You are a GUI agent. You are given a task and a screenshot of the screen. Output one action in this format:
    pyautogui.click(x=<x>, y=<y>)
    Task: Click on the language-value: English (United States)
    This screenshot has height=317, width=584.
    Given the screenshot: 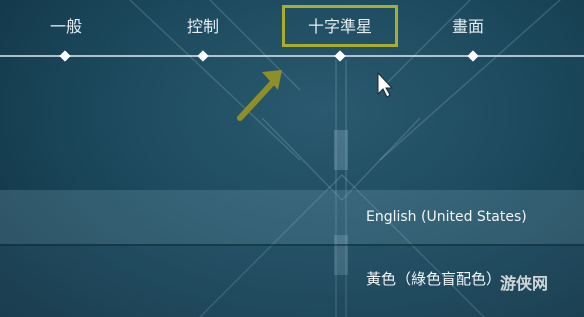 What is the action you would take?
    pyautogui.click(x=446, y=217)
    